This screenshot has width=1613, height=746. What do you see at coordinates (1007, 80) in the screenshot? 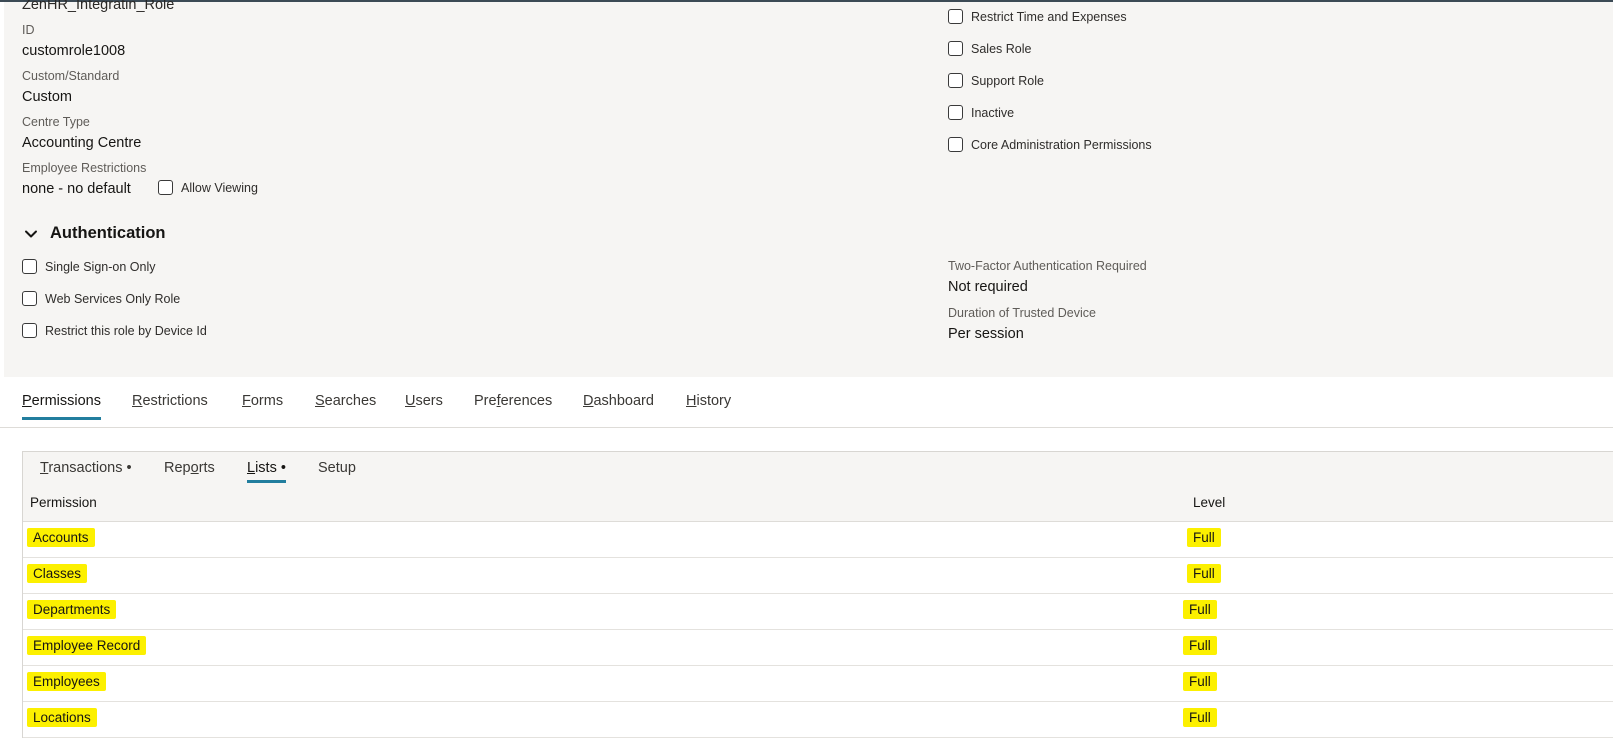
I see `checkbox-label: Support Role` at bounding box center [1007, 80].